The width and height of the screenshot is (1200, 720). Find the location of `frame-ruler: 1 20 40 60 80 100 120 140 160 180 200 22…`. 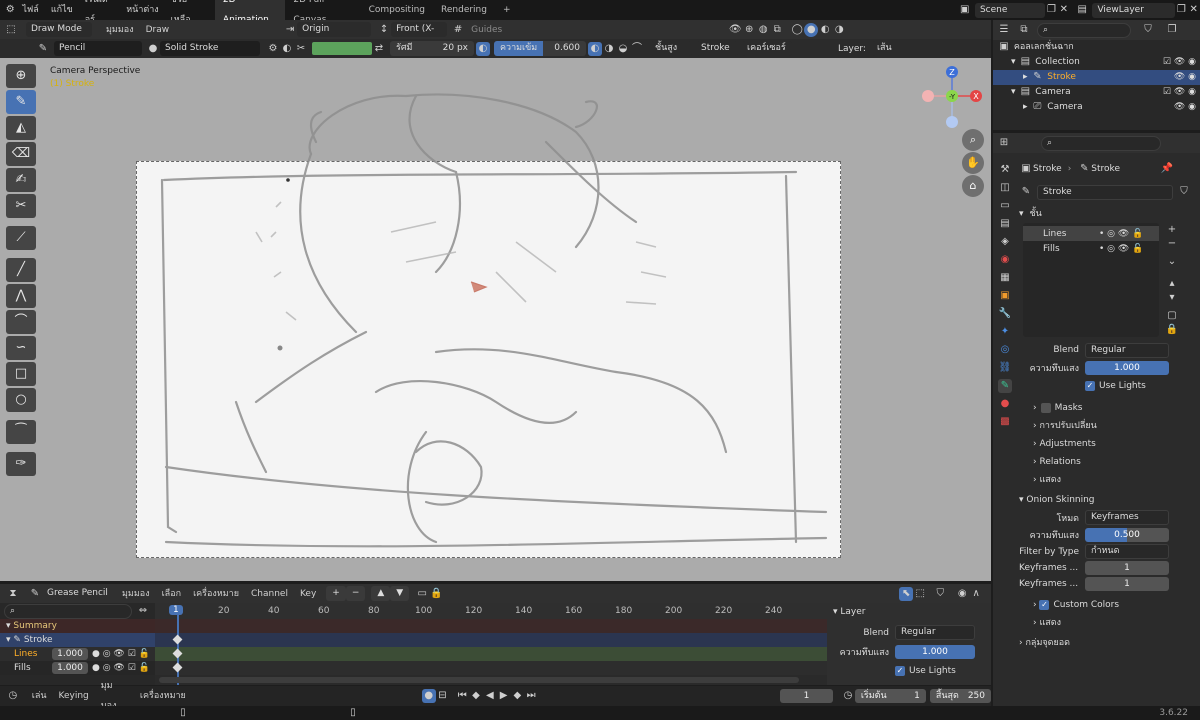

frame-ruler: 1 20 40 60 80 100 120 140 160 180 200 22… is located at coordinates (491, 611).